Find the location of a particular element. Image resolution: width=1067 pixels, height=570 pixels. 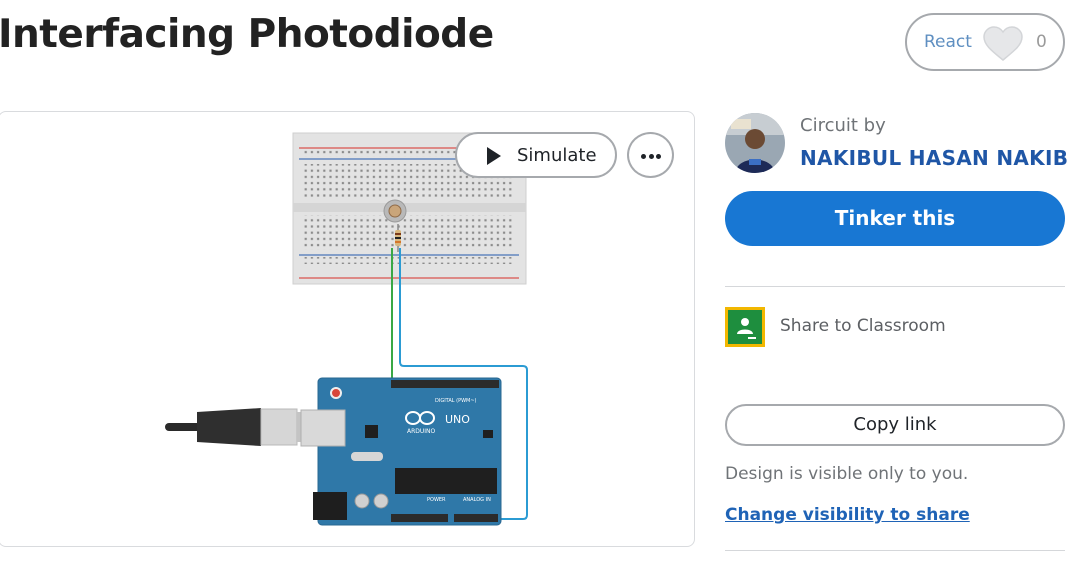

react-label: React is located at coordinates (948, 42).